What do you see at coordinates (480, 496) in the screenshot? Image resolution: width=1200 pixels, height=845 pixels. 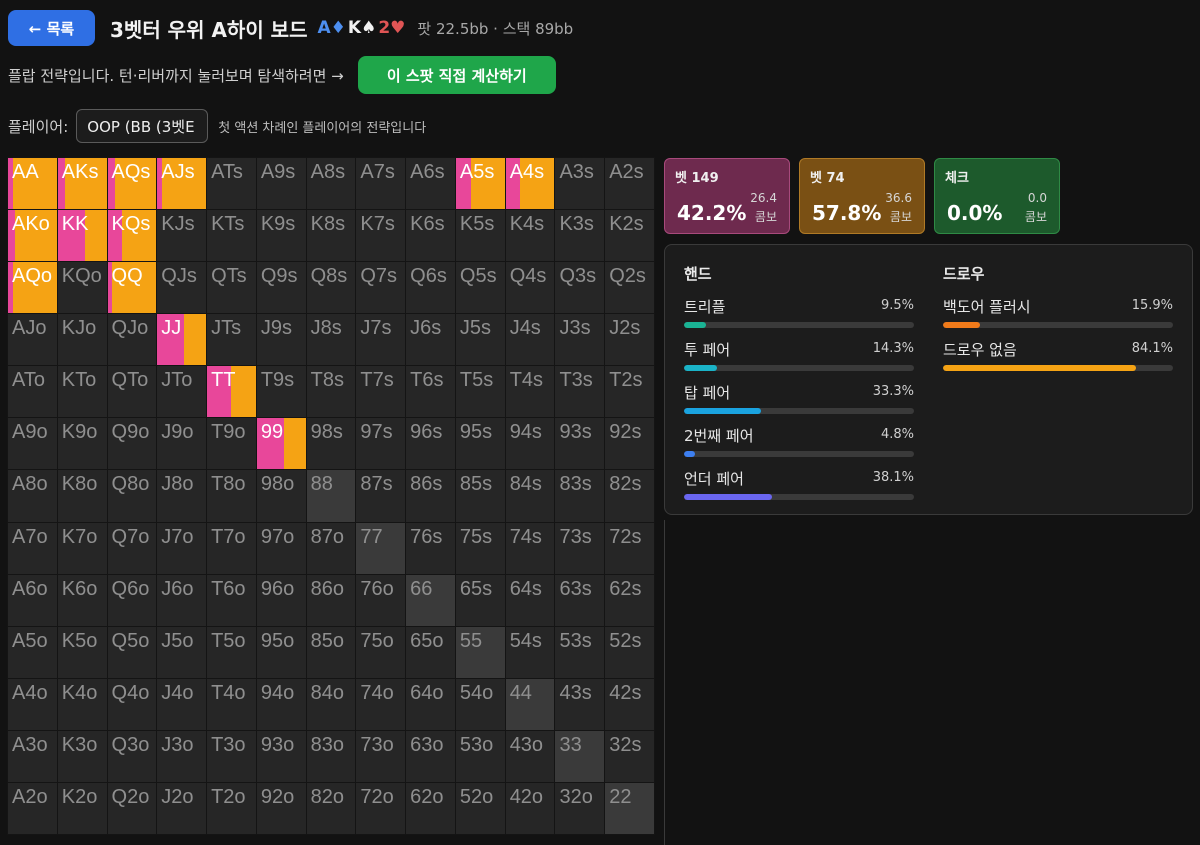 I see `hand-cell: 85s` at bounding box center [480, 496].